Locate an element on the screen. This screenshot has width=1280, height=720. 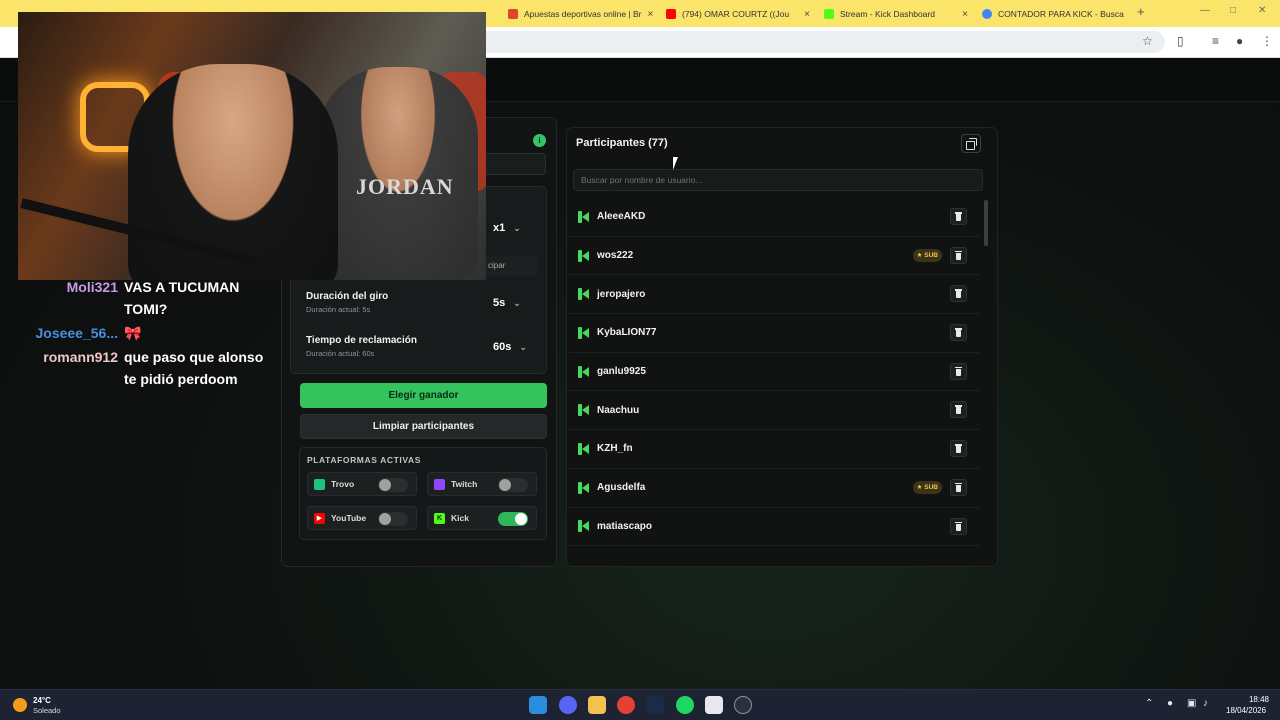
youtube-favicon-icon is located at coordinates (671, 14).